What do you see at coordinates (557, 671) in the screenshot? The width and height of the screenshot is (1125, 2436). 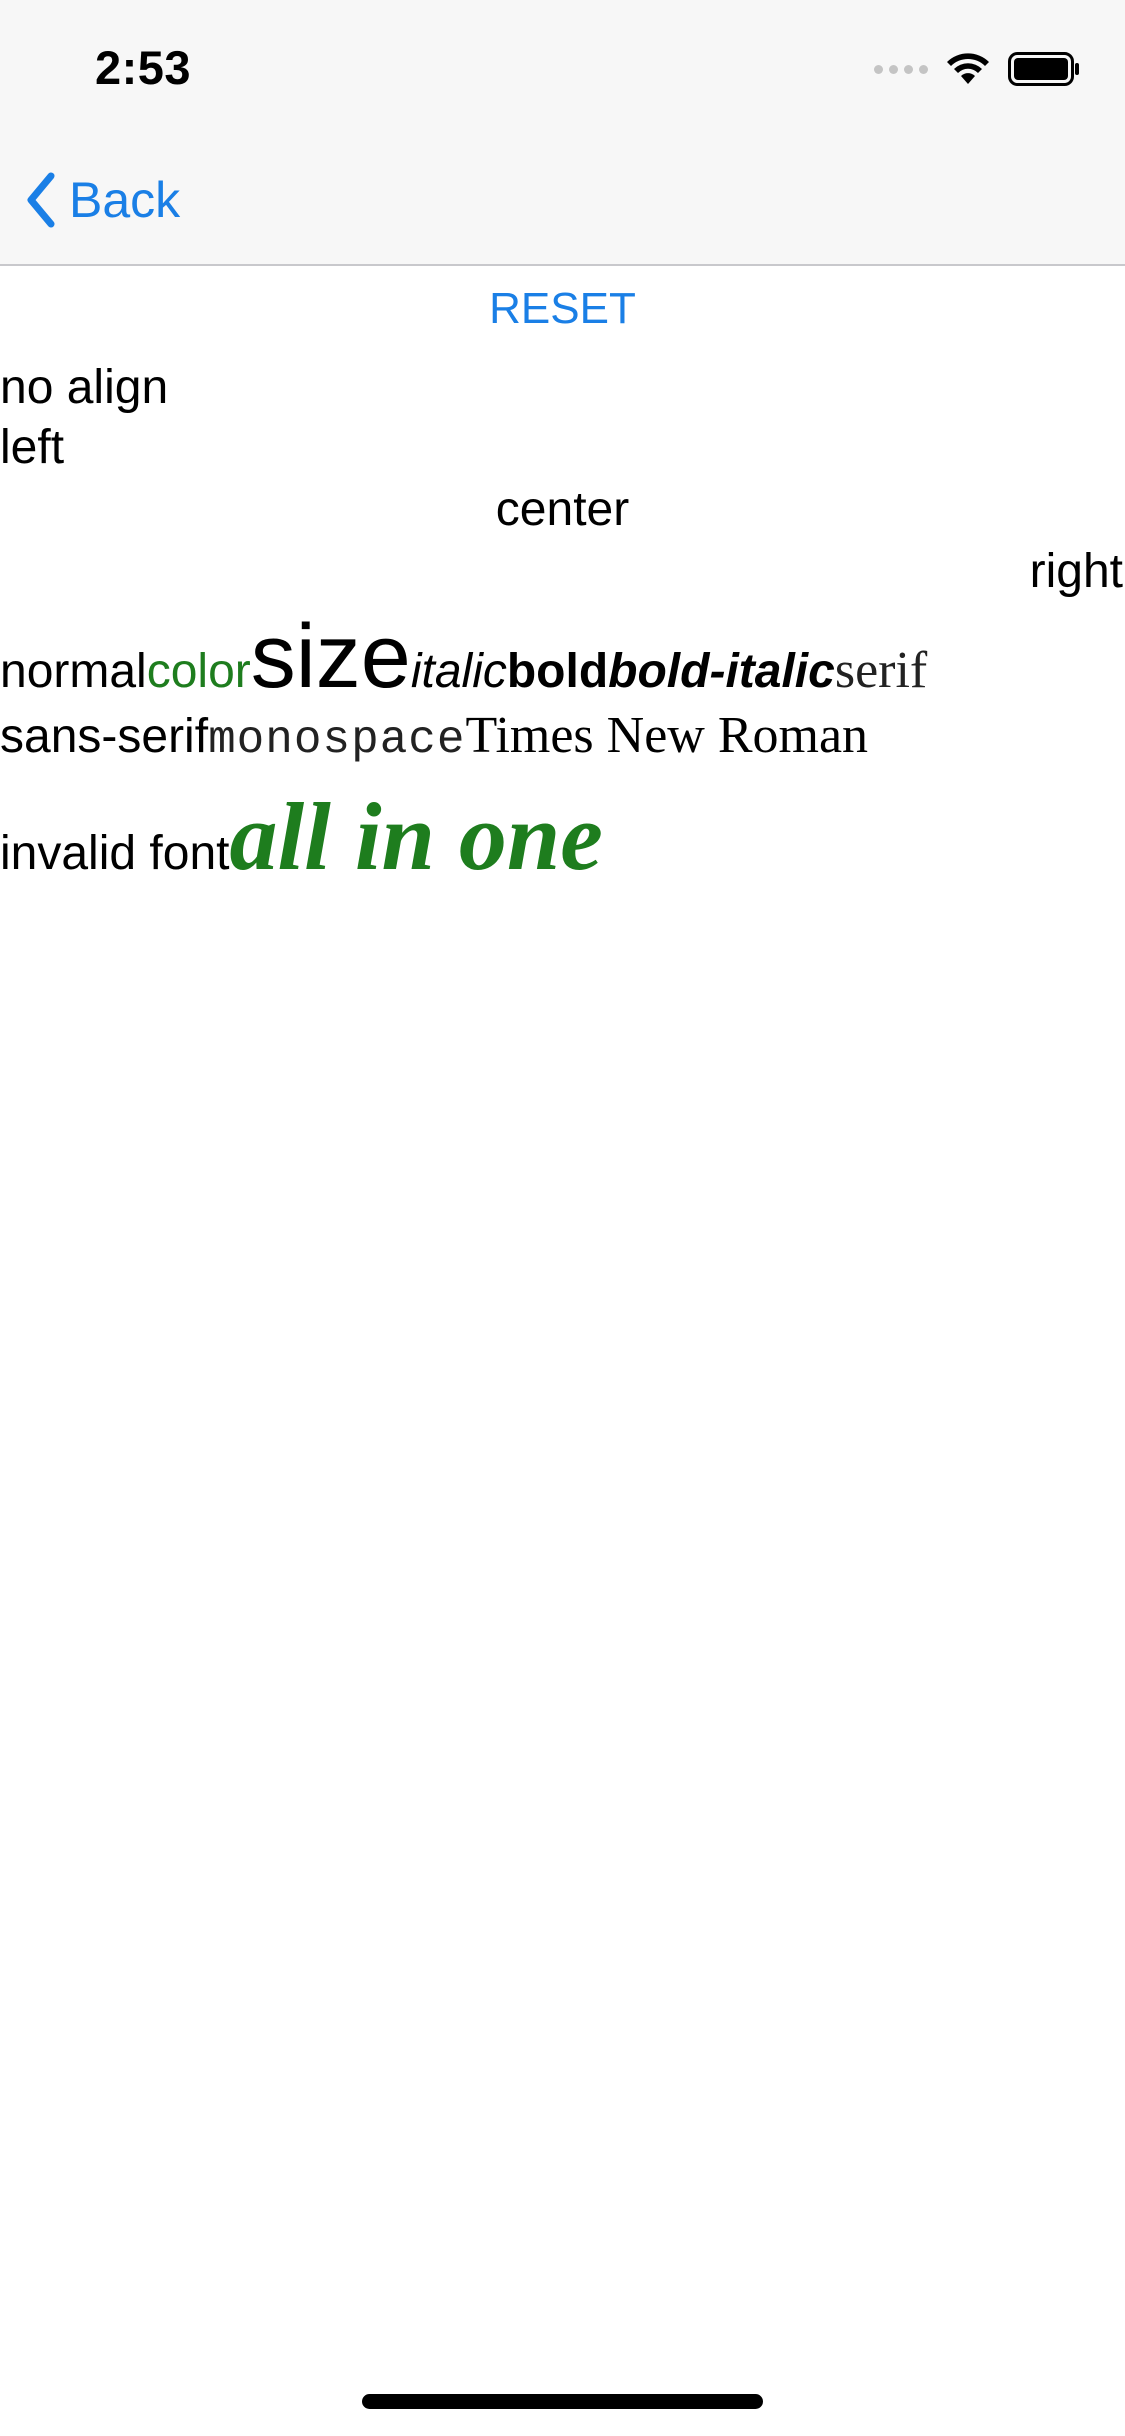 I see `bold-text: bold` at bounding box center [557, 671].